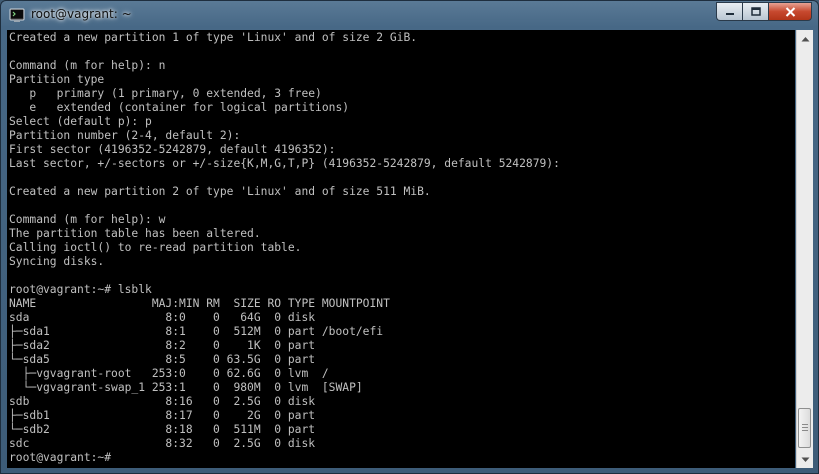 This screenshot has width=819, height=474. I want to click on arrow-up-icon, so click(805, 38).